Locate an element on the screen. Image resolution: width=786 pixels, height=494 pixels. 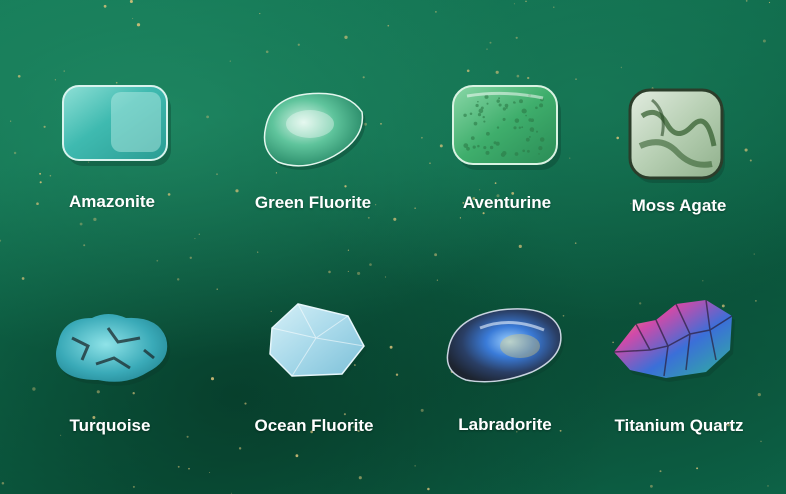
stone-label: Ocean Fluorite is located at coordinates (314, 425).